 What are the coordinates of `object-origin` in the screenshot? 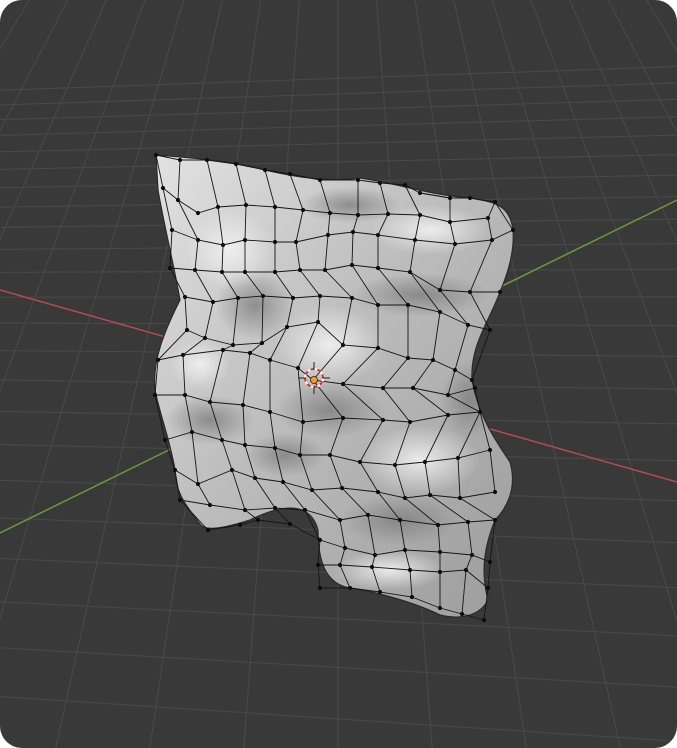 It's located at (314, 380).